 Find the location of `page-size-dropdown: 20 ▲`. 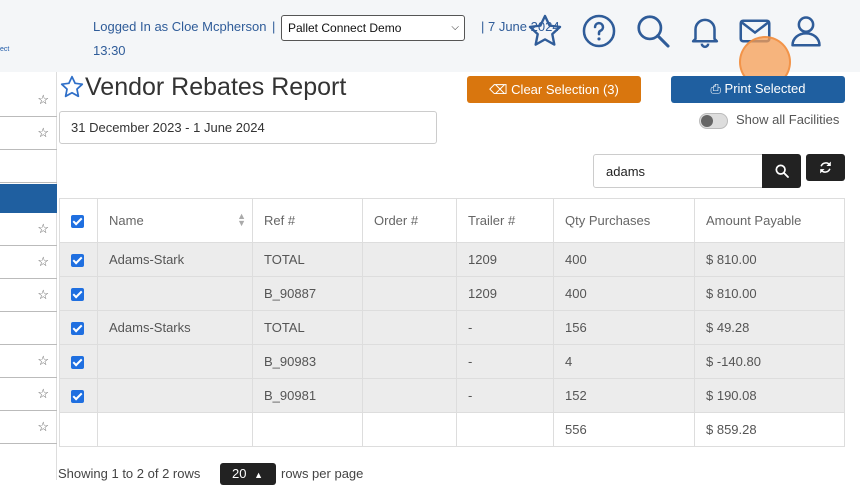

page-size-dropdown: 20 ▲ is located at coordinates (248, 474).